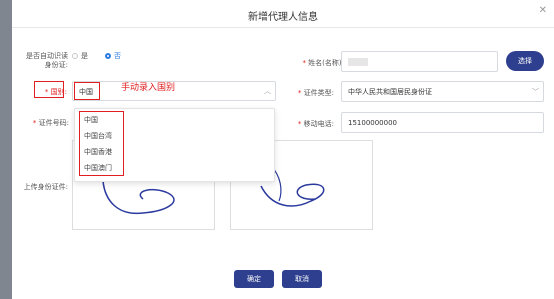 This screenshot has height=299, width=554. I want to click on name-value-mask, so click(358, 62).